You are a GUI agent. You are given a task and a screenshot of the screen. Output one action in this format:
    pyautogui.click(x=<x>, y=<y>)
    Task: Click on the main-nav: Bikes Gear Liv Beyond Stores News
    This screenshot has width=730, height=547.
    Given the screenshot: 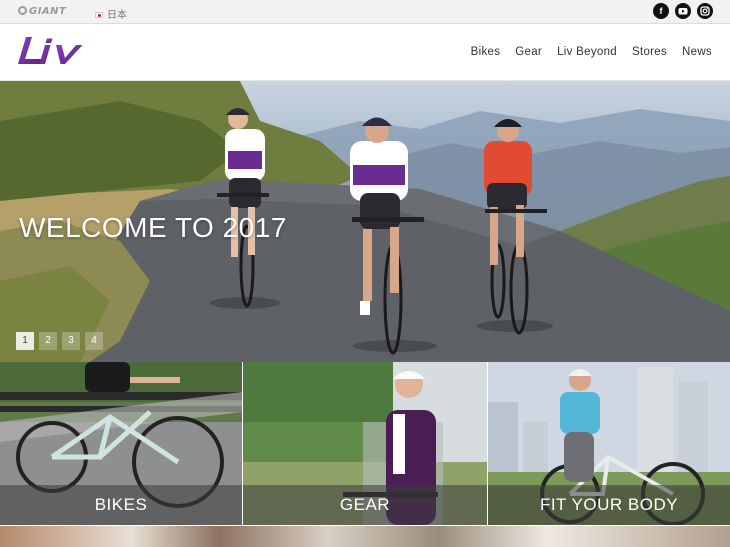 What is the action you would take?
    pyautogui.click(x=591, y=52)
    